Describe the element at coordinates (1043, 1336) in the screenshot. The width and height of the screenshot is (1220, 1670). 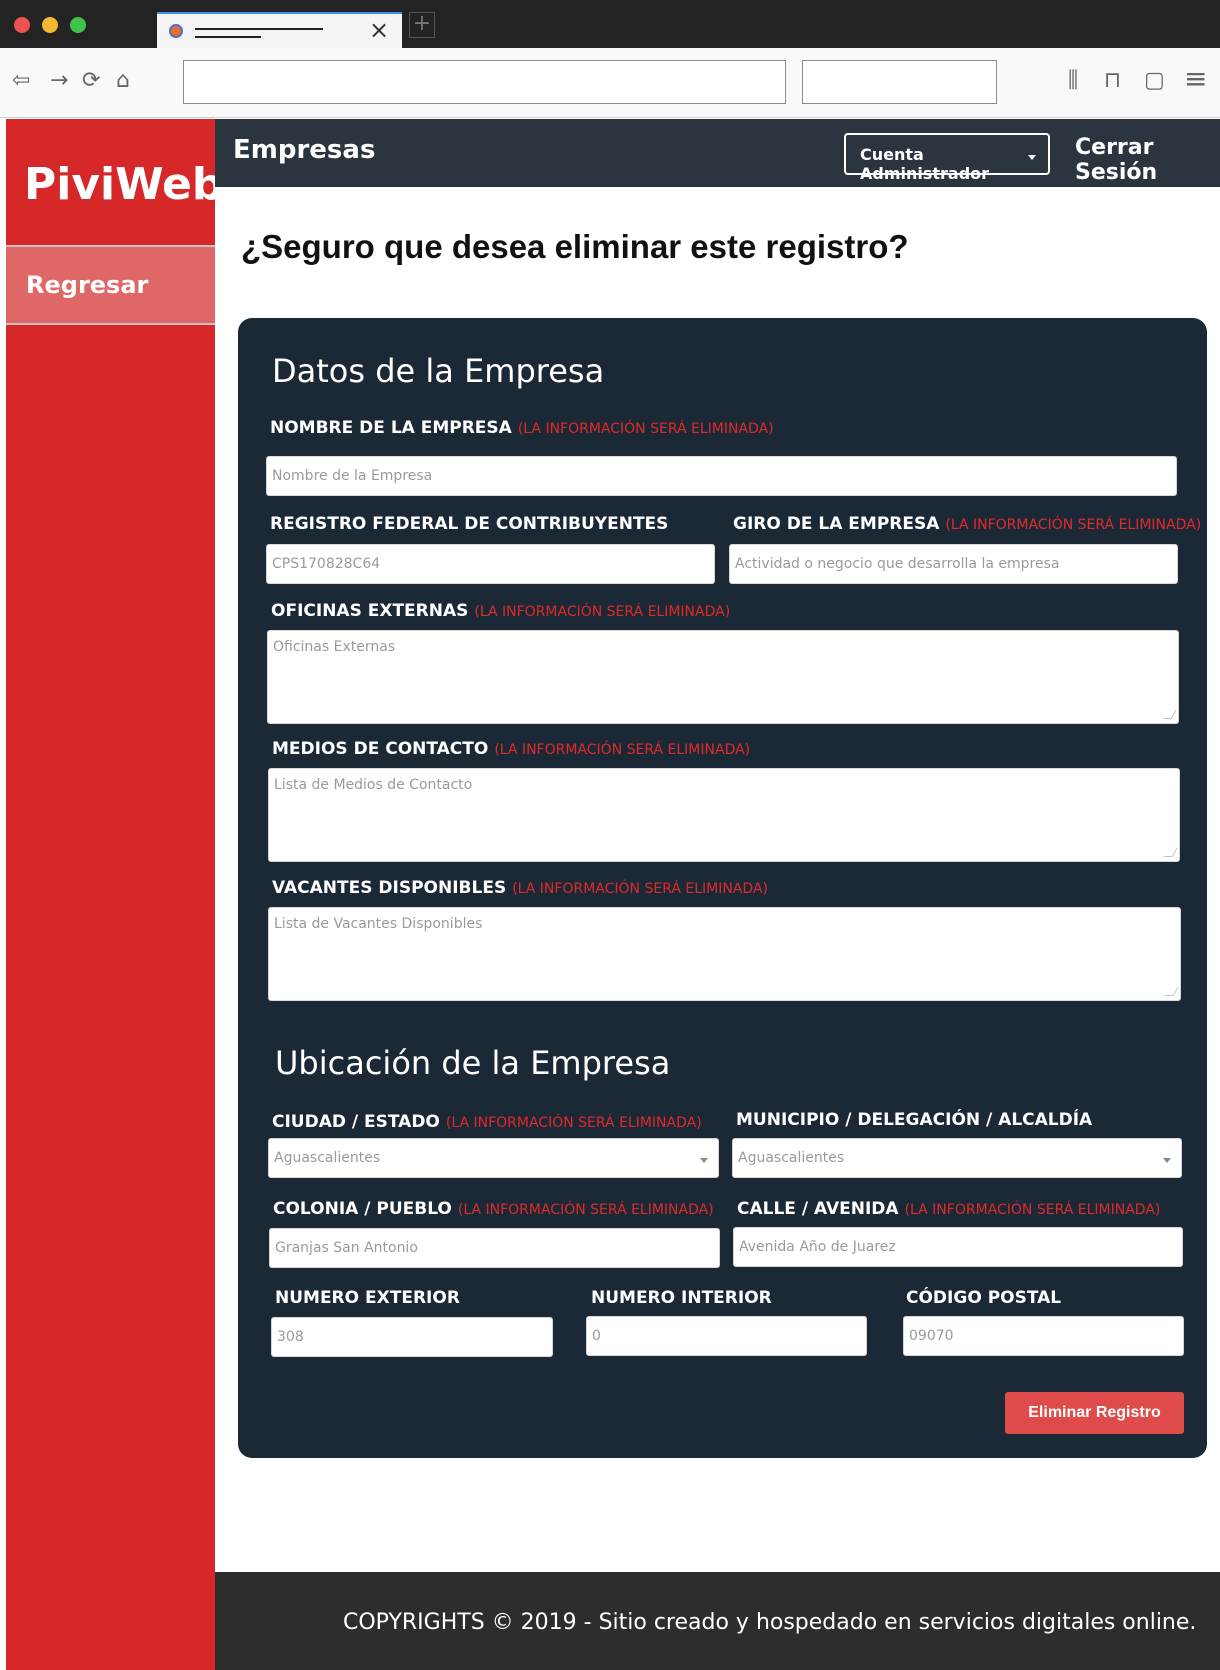
I see `cp-input: 09070` at that location.